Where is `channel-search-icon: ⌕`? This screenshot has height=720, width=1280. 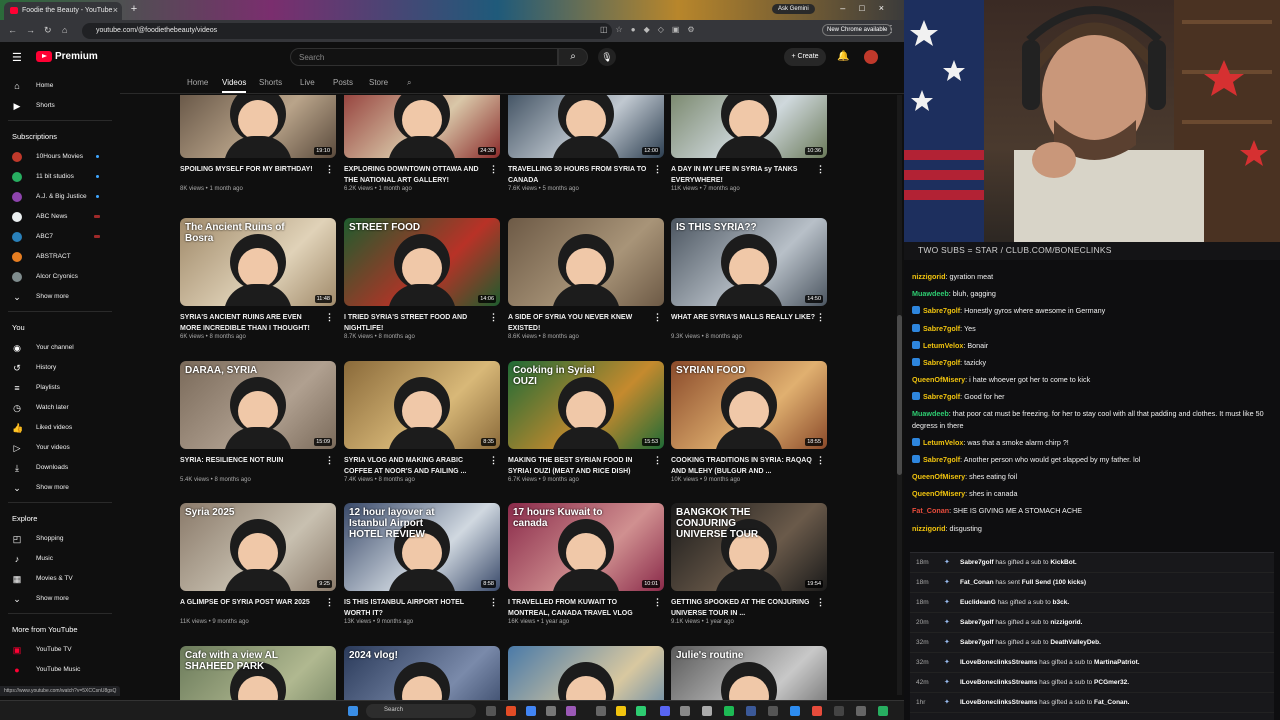
channel-search-icon: ⌕ is located at coordinates (409, 83).